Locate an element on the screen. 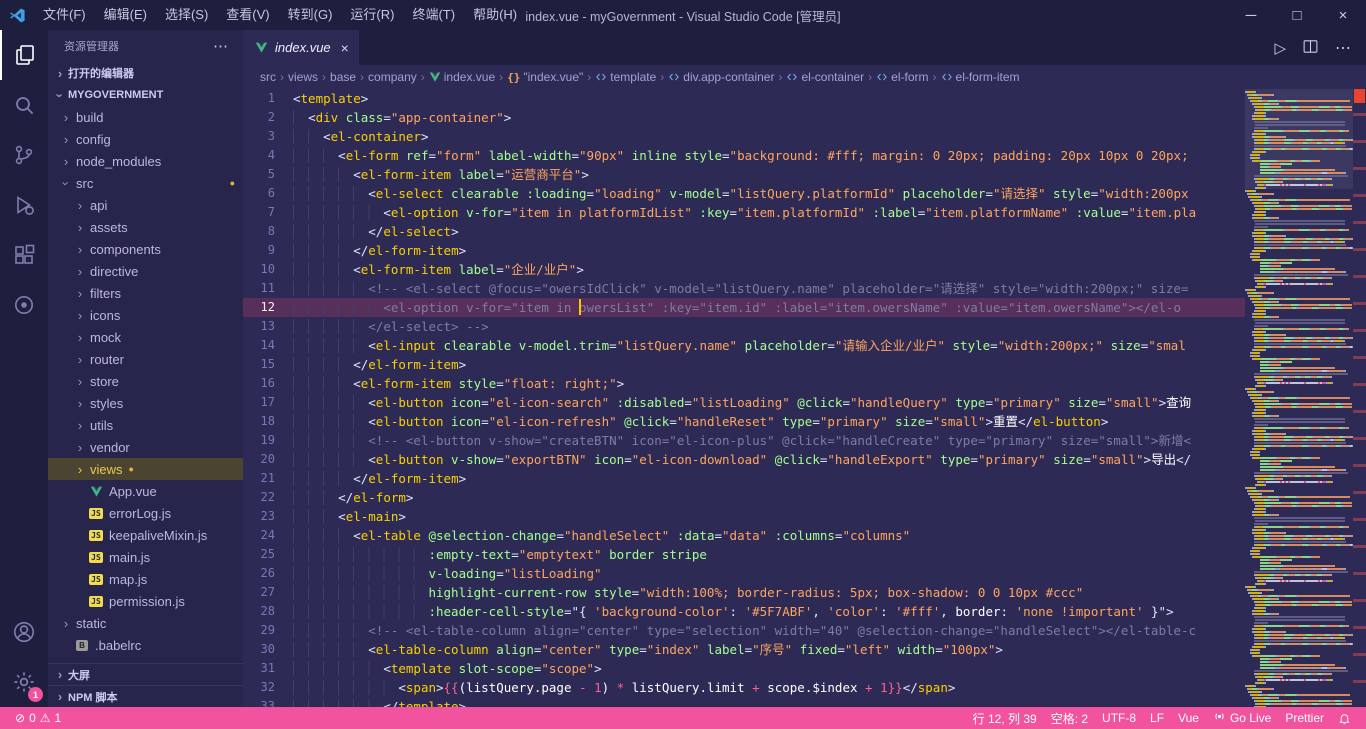 Image resolution: width=1366 pixels, height=729 pixels. indentation-indicator: 空格: 2 is located at coordinates (1069, 718).